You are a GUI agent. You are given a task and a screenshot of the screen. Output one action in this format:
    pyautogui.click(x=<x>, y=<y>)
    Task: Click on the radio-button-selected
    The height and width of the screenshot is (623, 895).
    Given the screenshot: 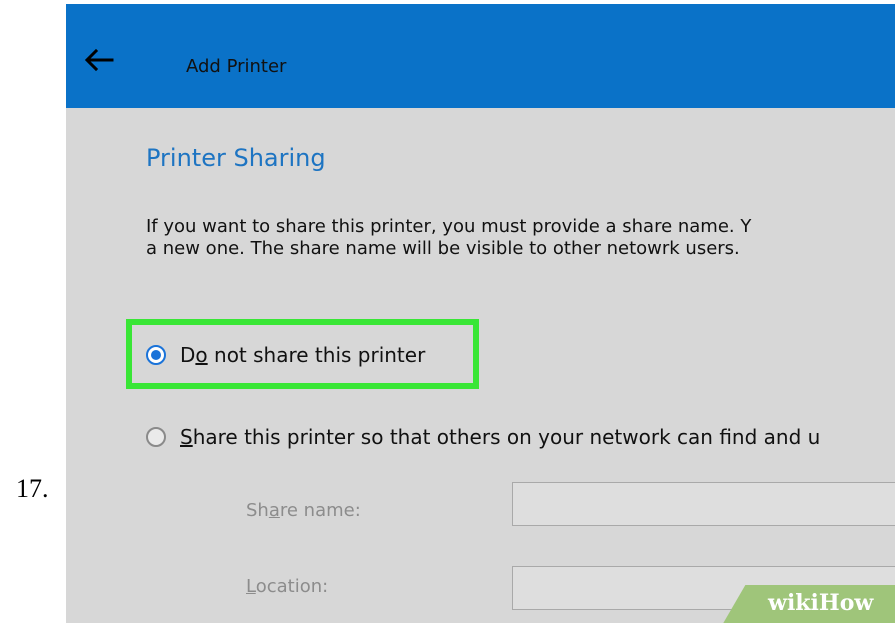 What is the action you would take?
    pyautogui.click(x=156, y=355)
    